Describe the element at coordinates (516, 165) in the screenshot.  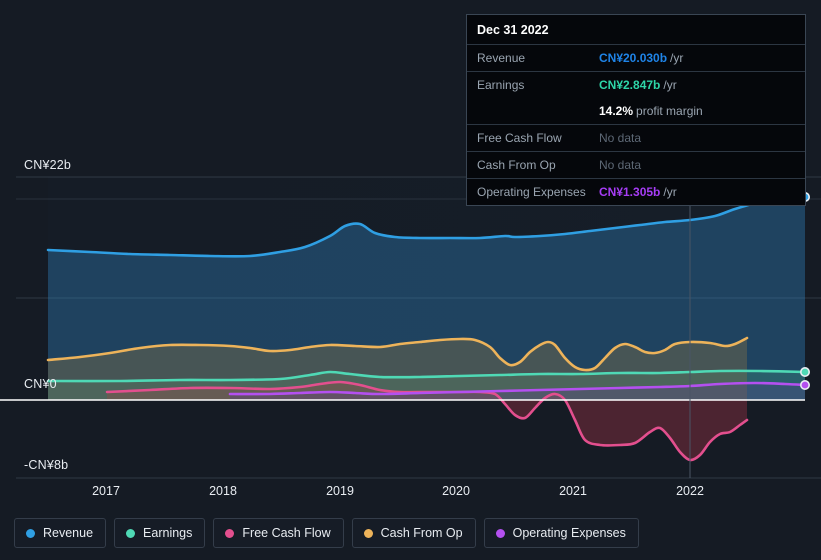
I see `tooltip-row-label: Cash From Op` at that location.